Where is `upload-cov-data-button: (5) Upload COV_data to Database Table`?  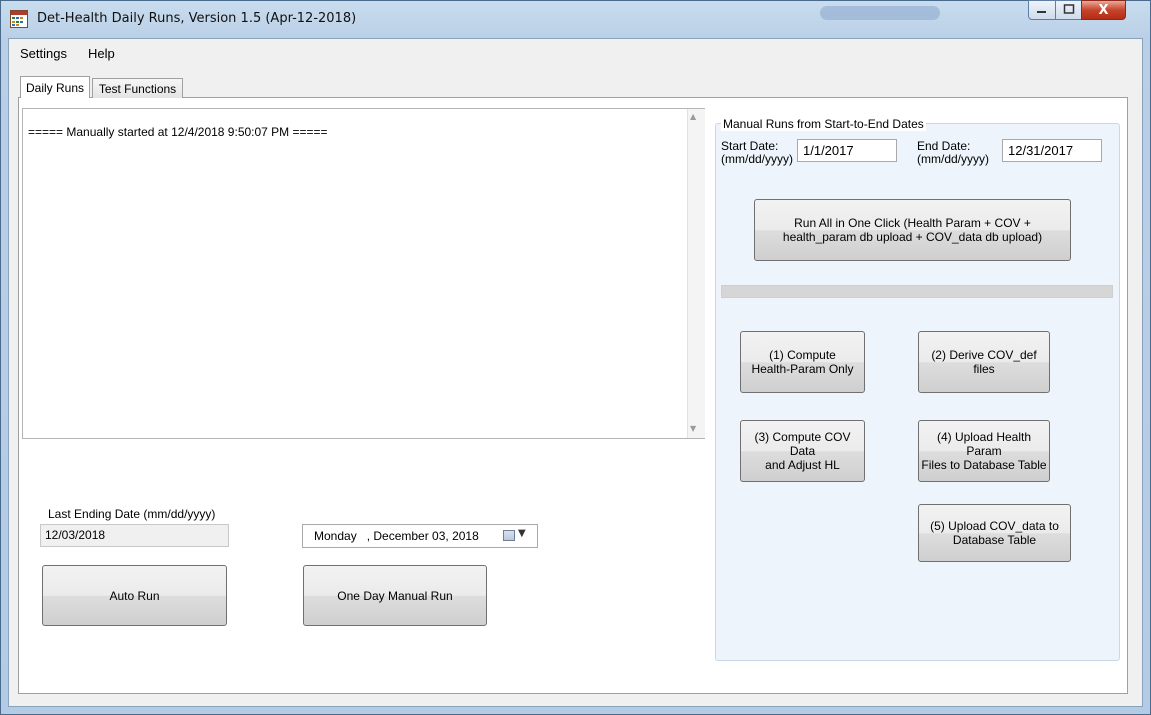
upload-cov-data-button: (5) Upload COV_data to Database Table is located at coordinates (994, 533).